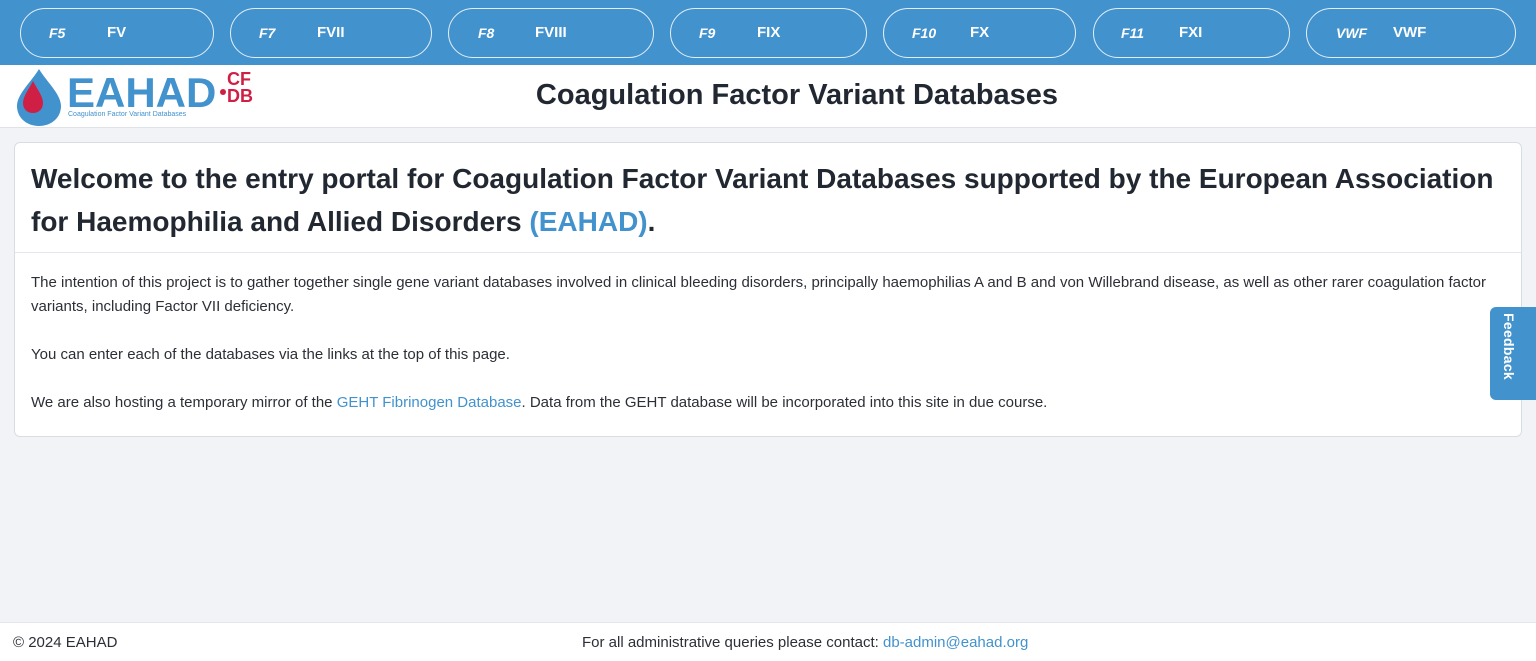 Image resolution: width=1536 pixels, height=661 pixels. Describe the element at coordinates (1509, 346) in the screenshot. I see `feedback-label: Feedback` at that location.